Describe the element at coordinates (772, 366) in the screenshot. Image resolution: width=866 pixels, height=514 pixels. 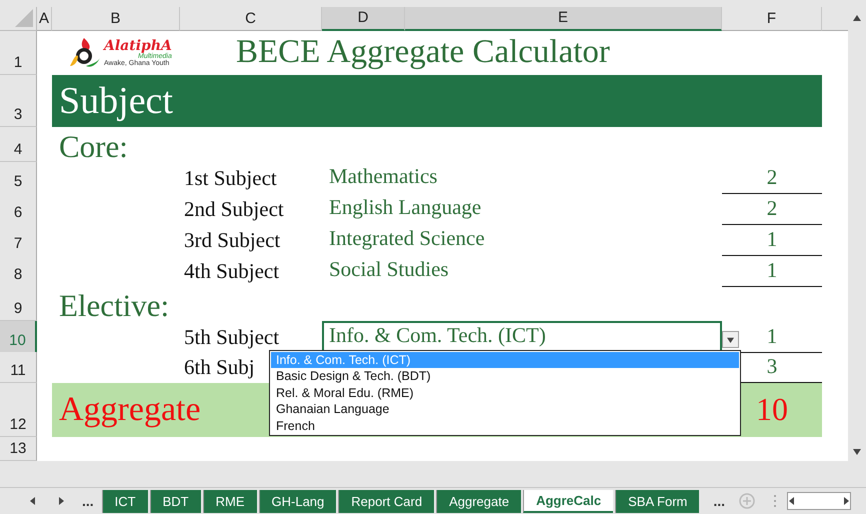
I see `grade-value: 3` at that location.